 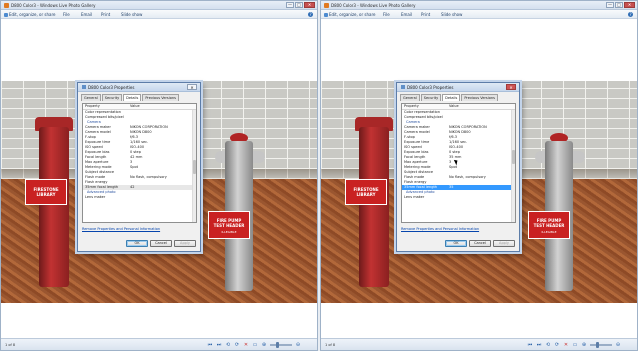 I want to click on property-name: Lens maker, so click(x=95, y=197).